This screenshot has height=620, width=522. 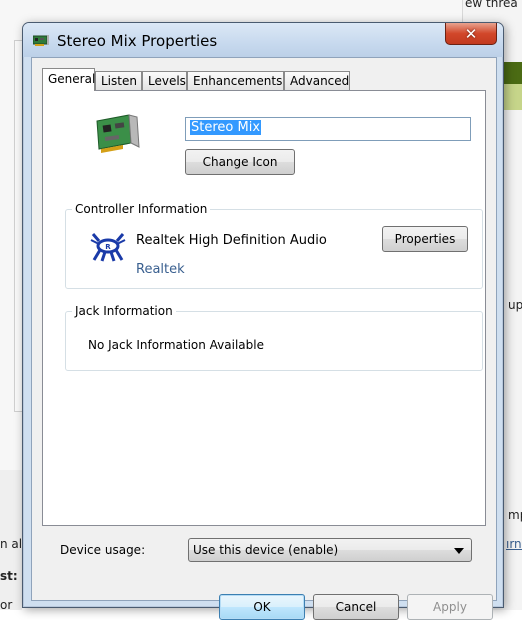 I want to click on background-green-bar, so click(x=513, y=73).